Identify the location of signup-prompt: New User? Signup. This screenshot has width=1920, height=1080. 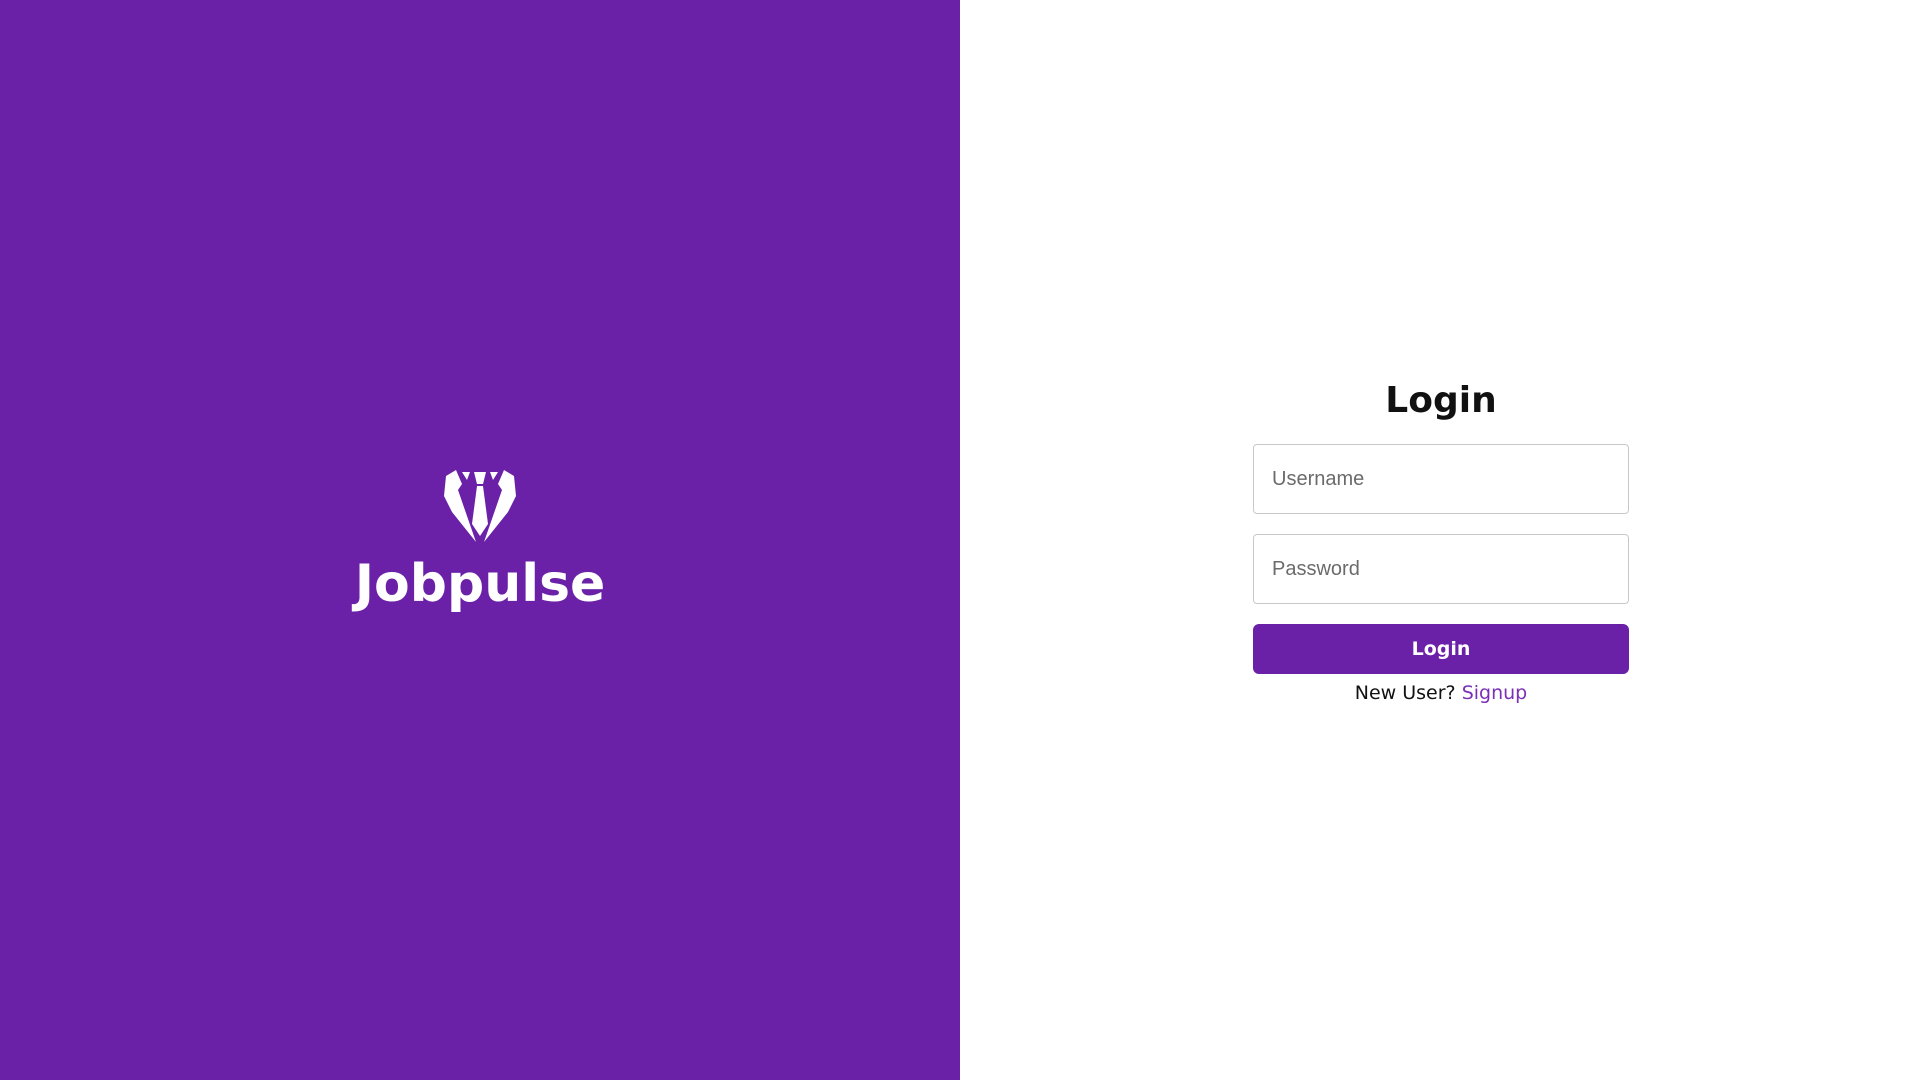
(1441, 693).